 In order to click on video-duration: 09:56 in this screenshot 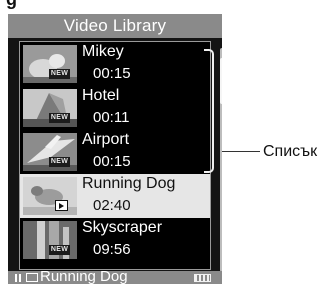, I will do `click(112, 249)`.